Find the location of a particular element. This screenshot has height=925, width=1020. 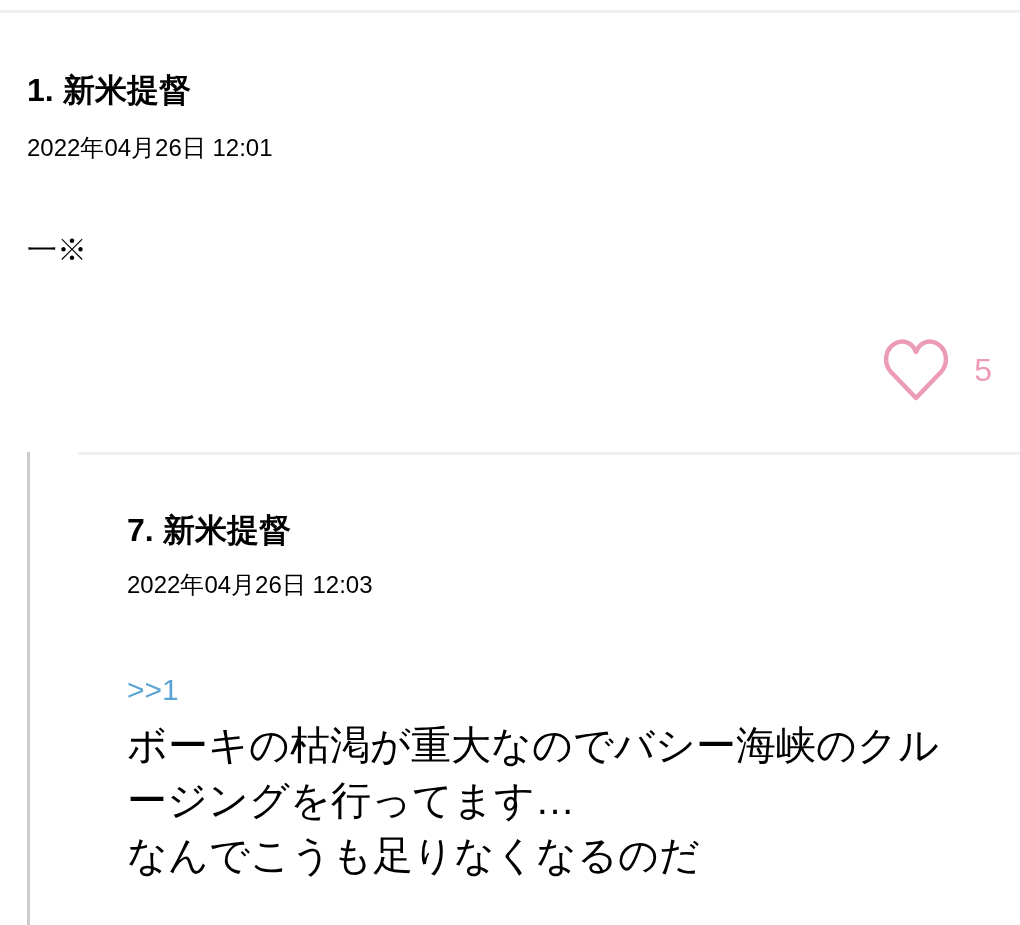

post-date: 2022年04月26日 12:01 is located at coordinates (150, 148).